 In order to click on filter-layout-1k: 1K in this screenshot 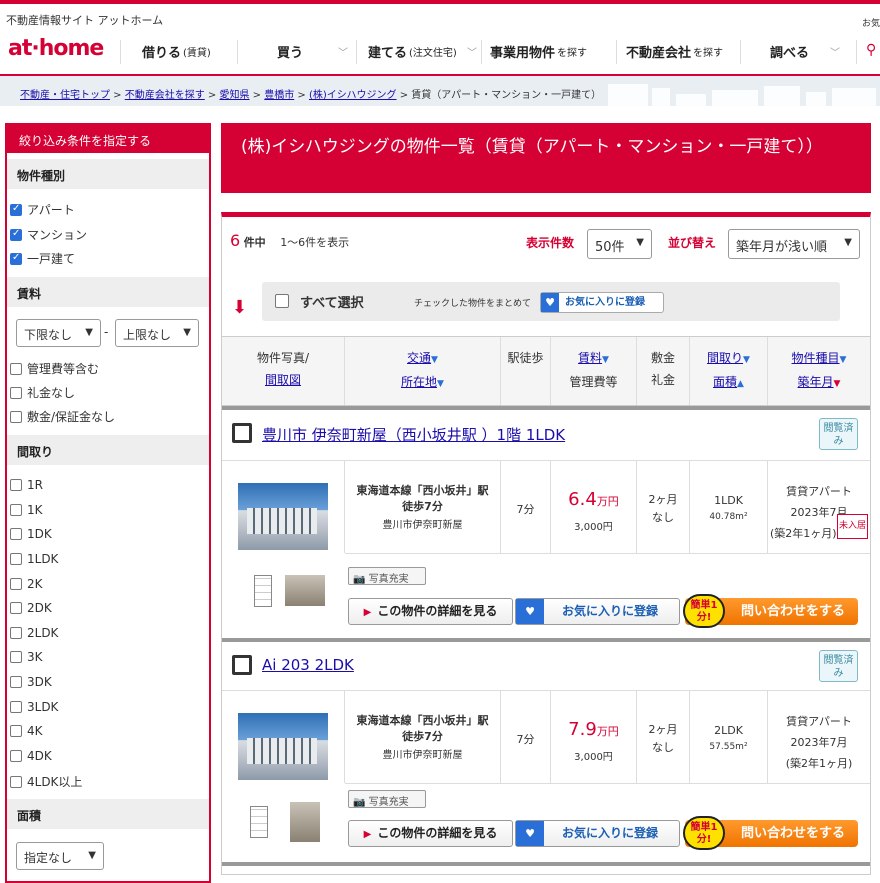, I will do `click(26, 510)`.